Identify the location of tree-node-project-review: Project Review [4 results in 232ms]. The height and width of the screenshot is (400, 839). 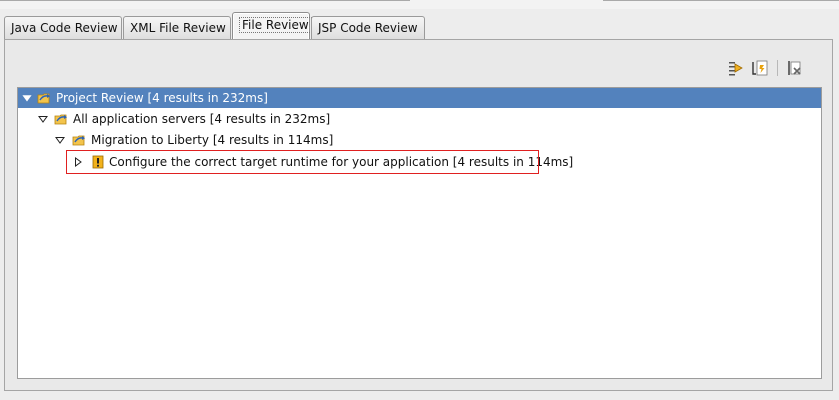
(419, 98).